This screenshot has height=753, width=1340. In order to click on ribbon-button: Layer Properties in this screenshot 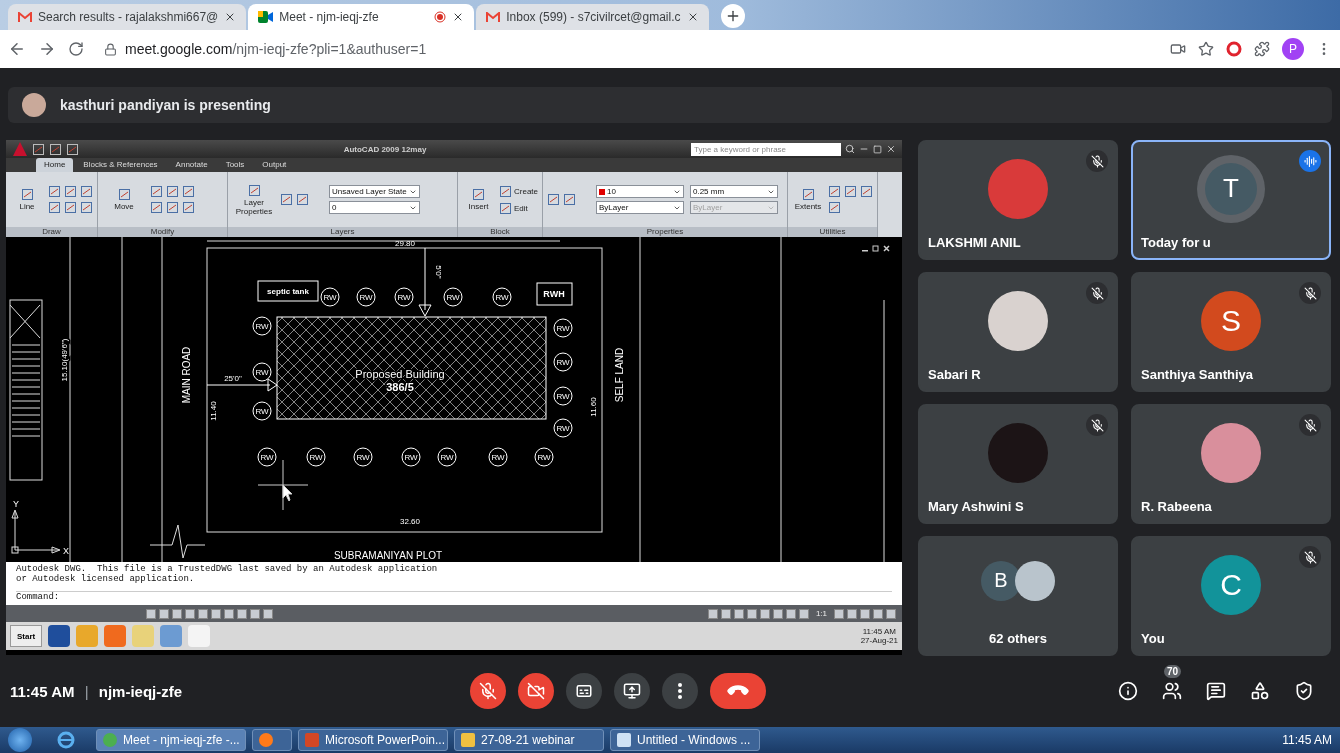, I will do `click(254, 199)`.